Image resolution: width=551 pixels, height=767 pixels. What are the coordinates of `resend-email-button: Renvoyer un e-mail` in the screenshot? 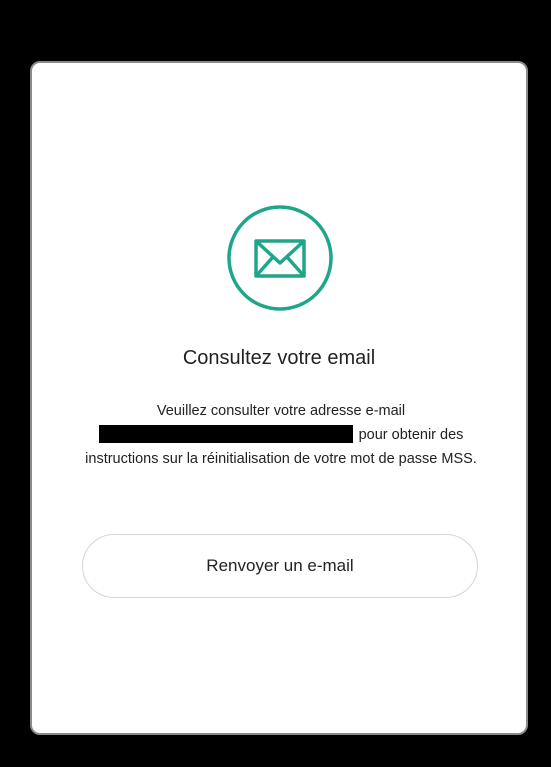 It's located at (280, 566).